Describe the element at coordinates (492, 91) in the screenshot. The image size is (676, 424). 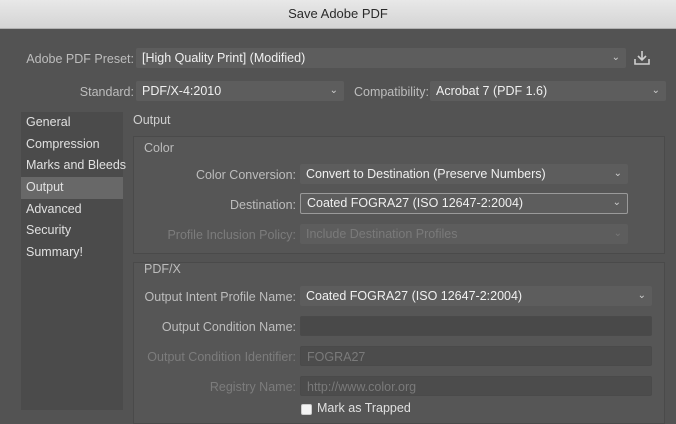
I see `compatibility-value: Acrobat 7 (PDF 1.6)` at that location.